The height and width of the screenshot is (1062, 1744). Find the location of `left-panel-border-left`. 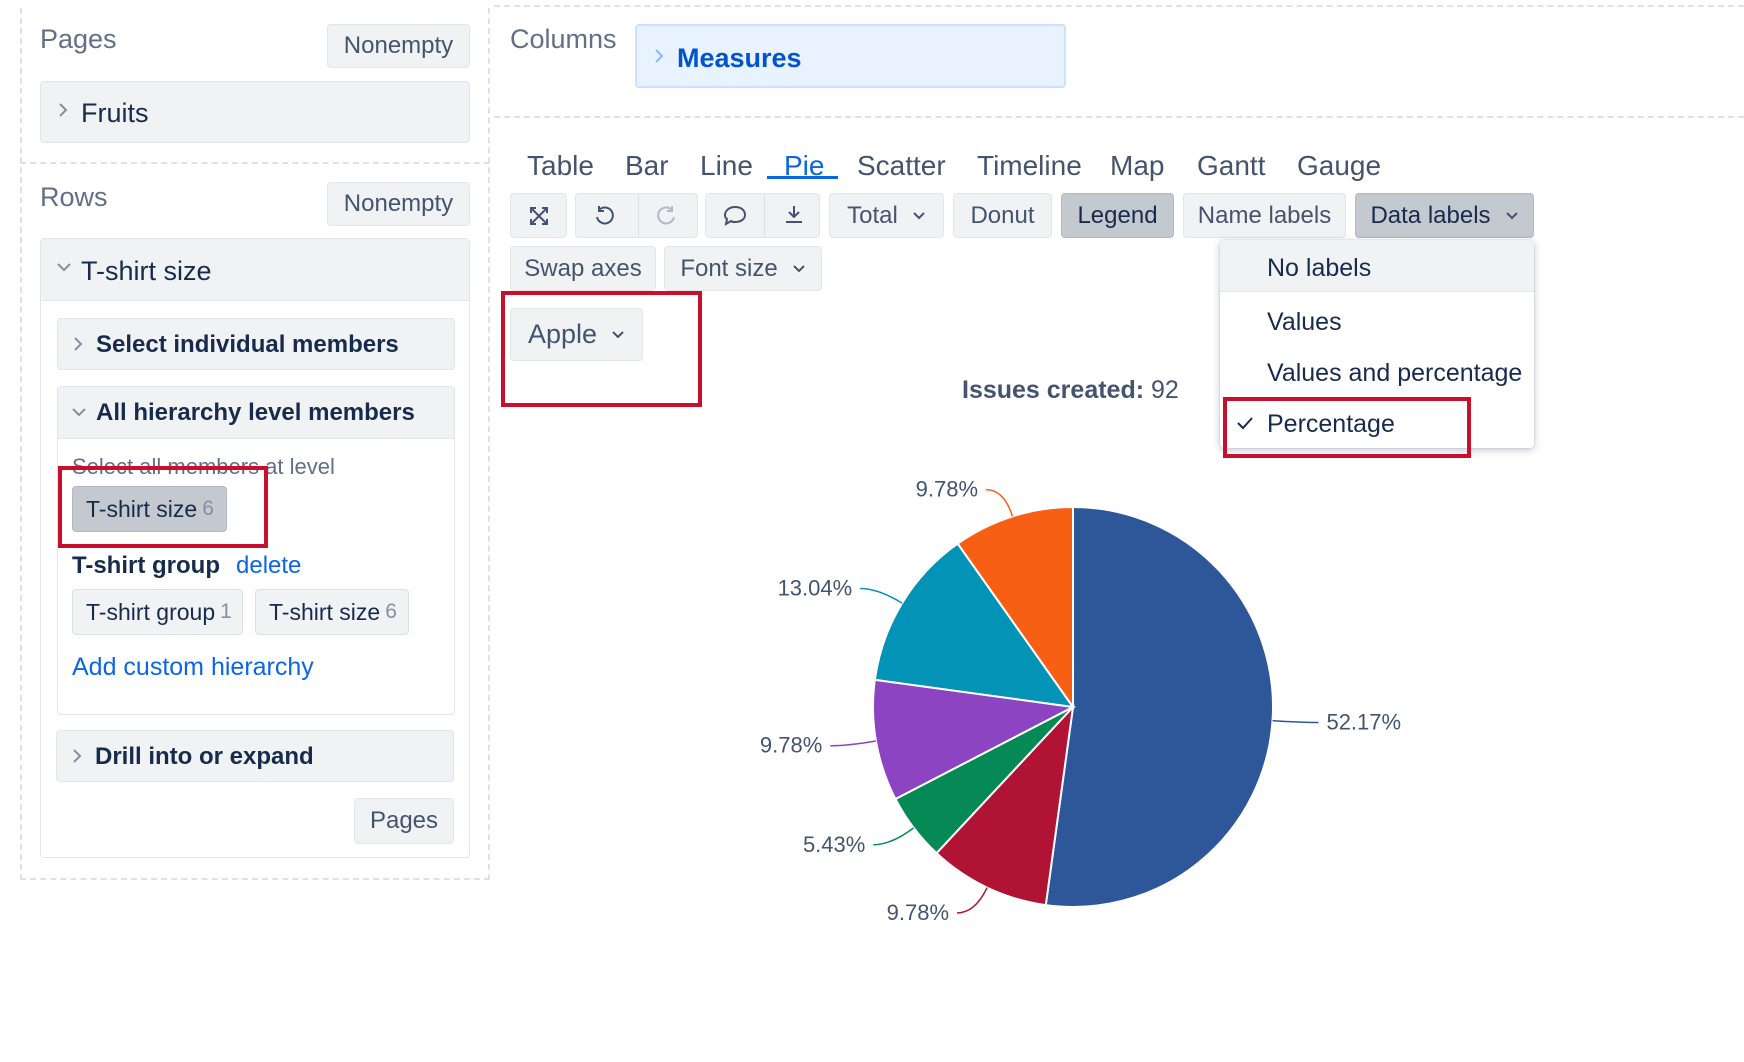

left-panel-border-left is located at coordinates (21, 444).